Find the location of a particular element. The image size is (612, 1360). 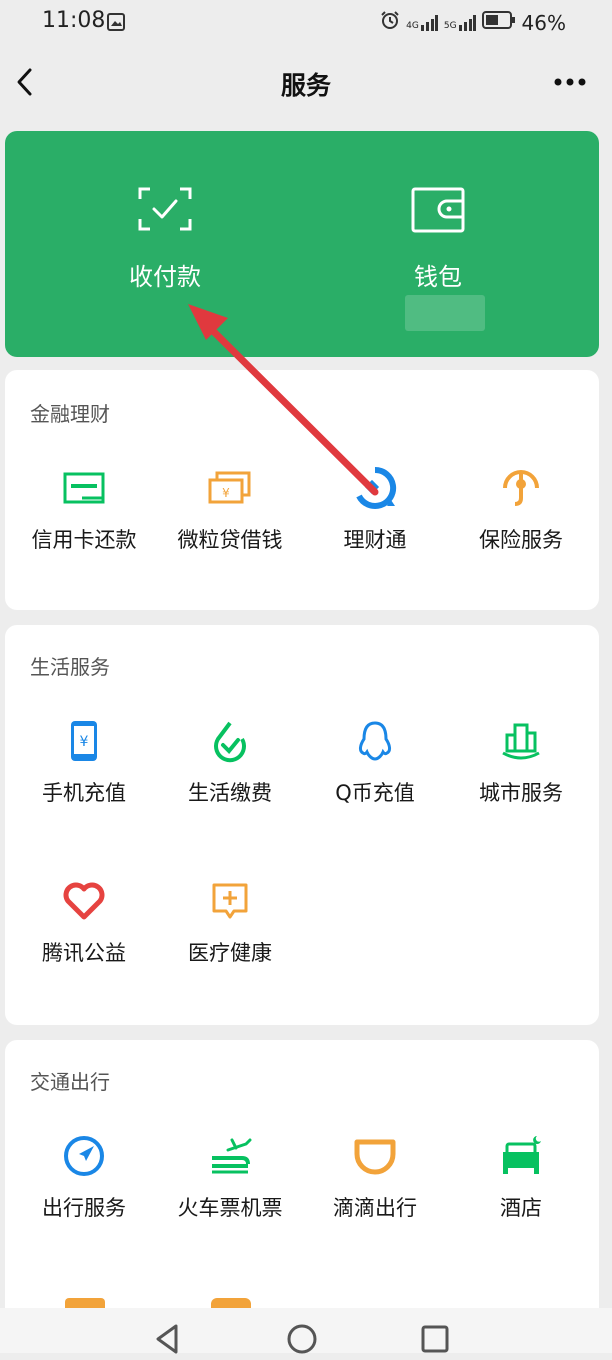

nav-bar: 服务 is located at coordinates (306, 84).